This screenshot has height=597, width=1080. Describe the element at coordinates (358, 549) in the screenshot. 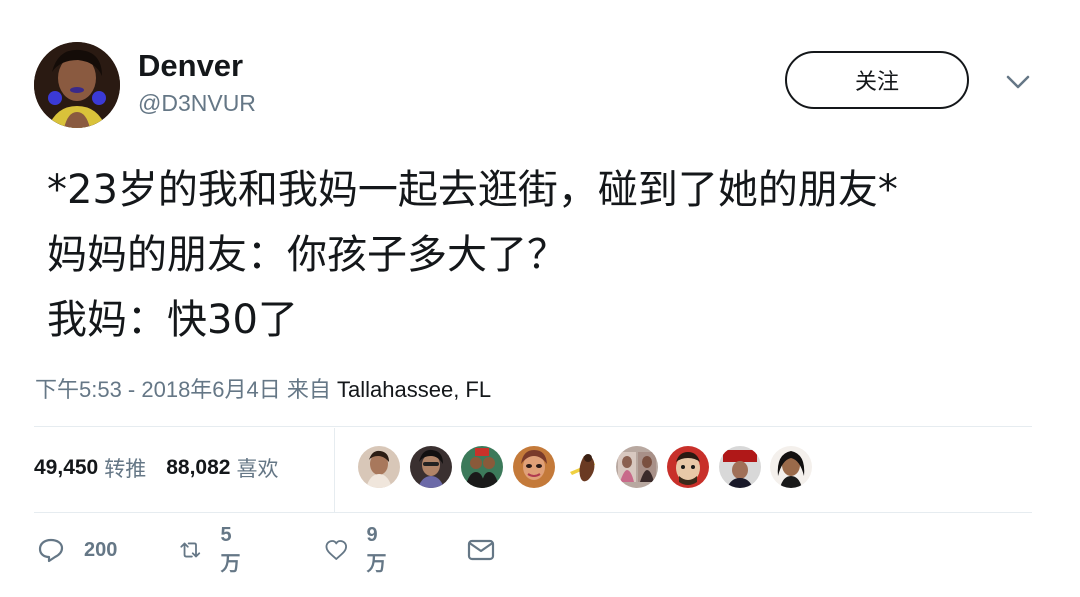

I see `like-button: 9万` at that location.